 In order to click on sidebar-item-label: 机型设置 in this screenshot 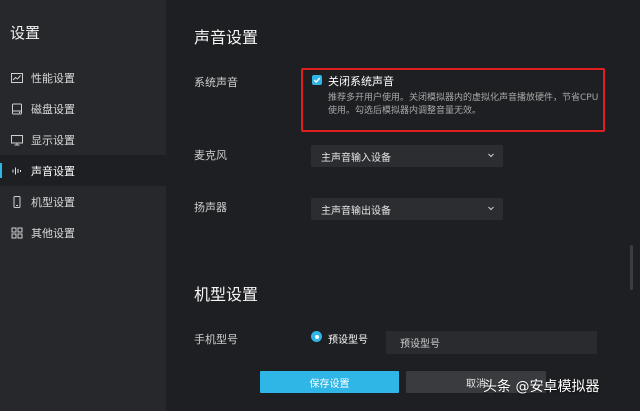, I will do `click(53, 202)`.